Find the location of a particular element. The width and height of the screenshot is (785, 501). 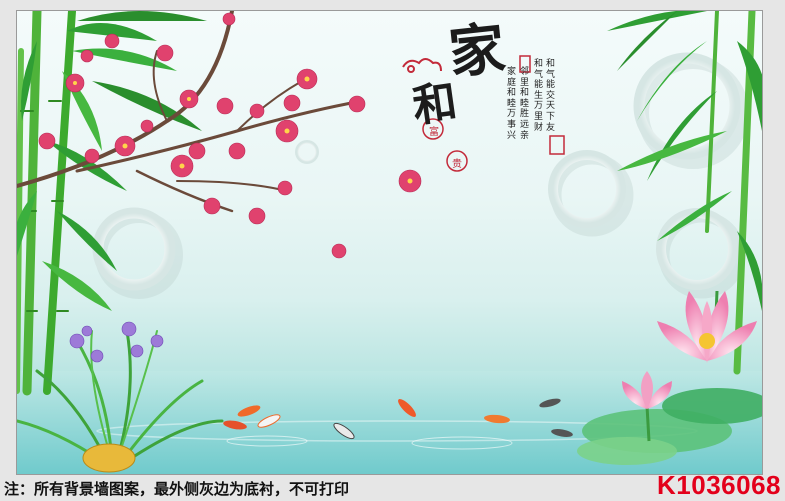

seal-fu: 富 is located at coordinates (434, 132).